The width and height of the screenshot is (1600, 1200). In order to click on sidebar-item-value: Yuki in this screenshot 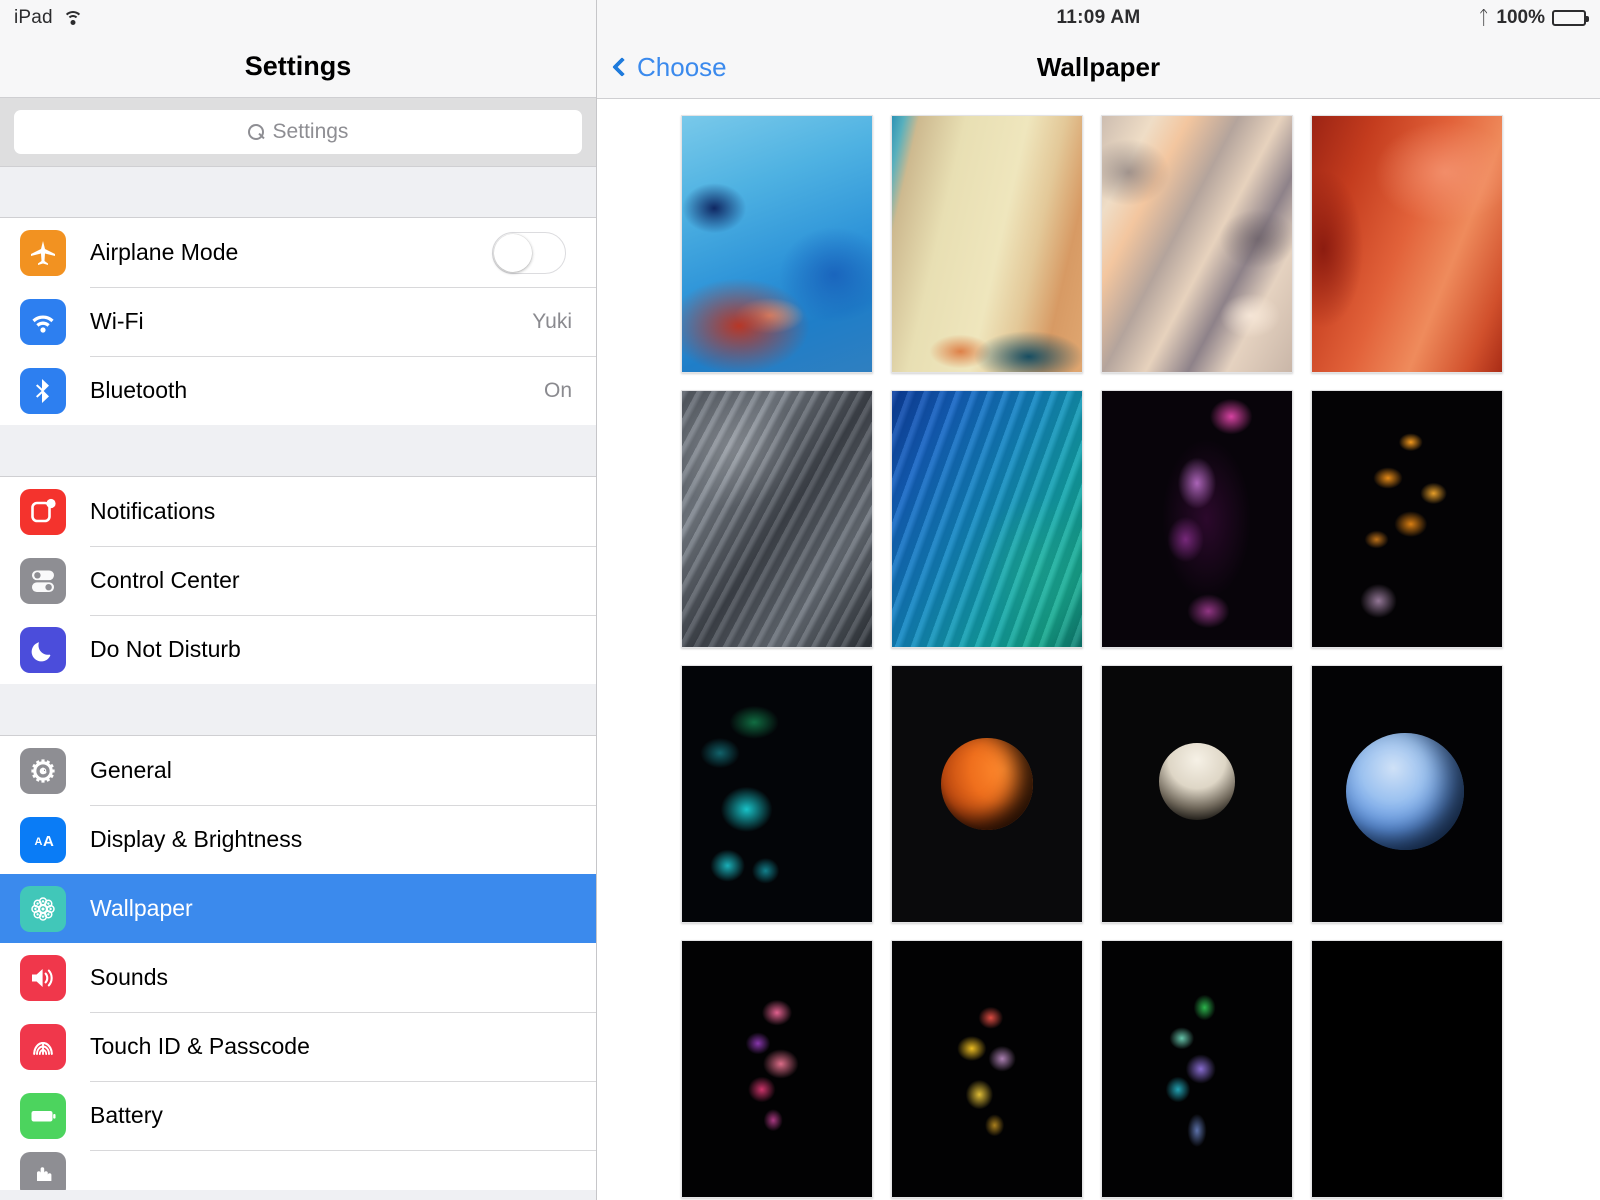, I will do `click(552, 321)`.